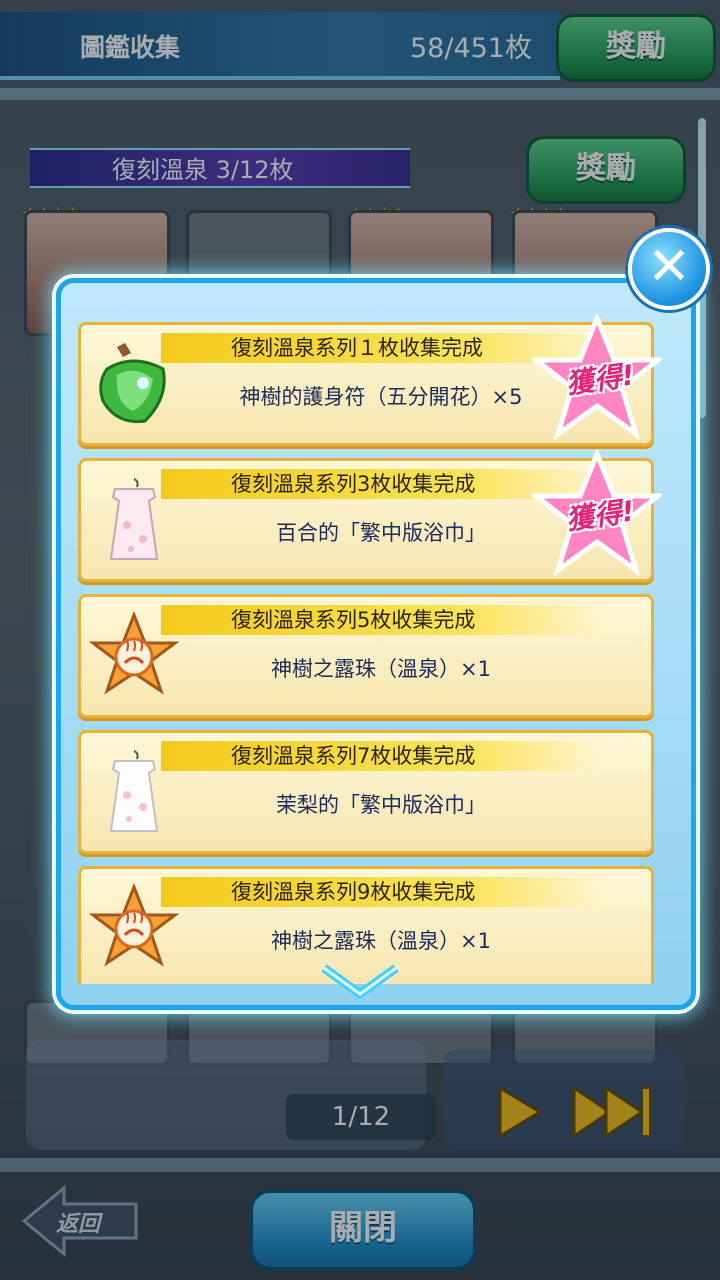 The height and width of the screenshot is (1280, 720). Describe the element at coordinates (360, 982) in the screenshot. I see `chevron-down-icon` at that location.